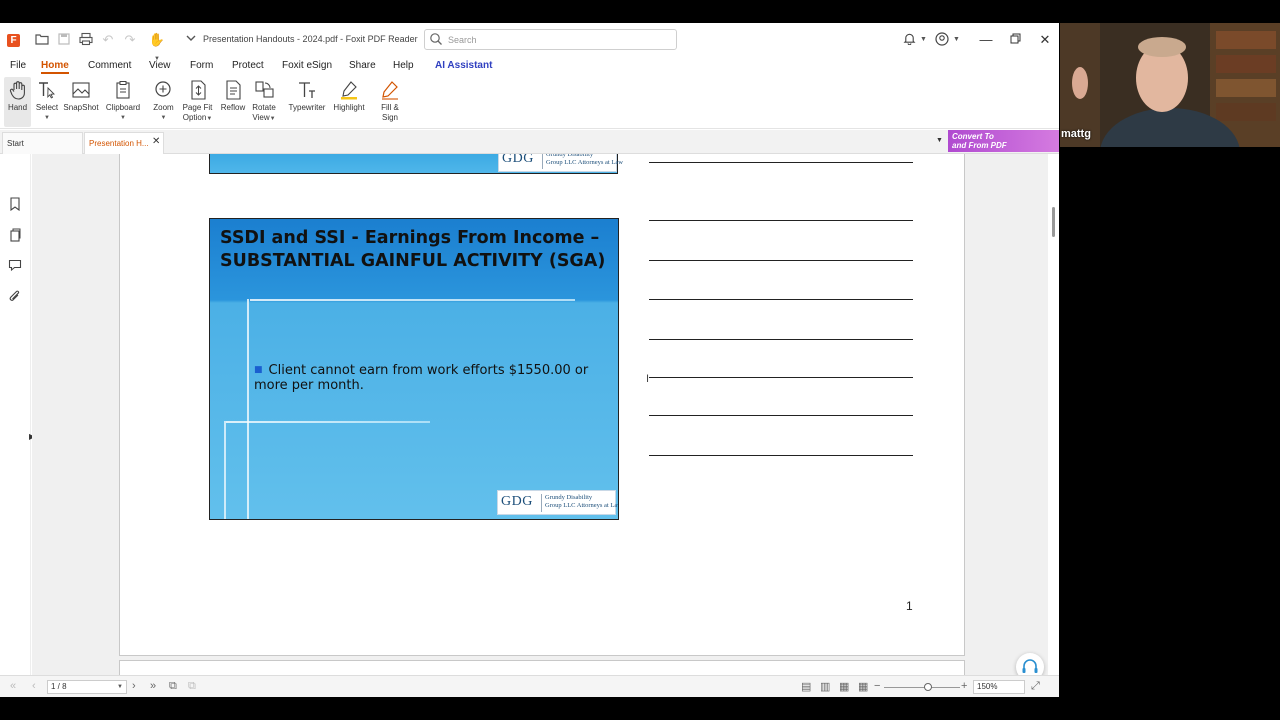  What do you see at coordinates (81, 90) in the screenshot?
I see `snapshot-icon` at bounding box center [81, 90].